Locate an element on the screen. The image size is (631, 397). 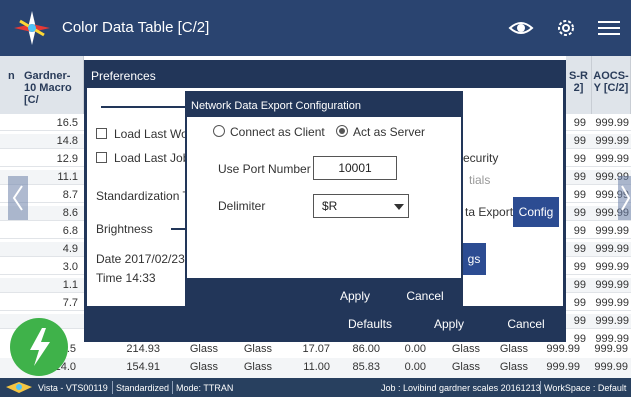
column-header-aocs-y: AOCS-Y [C/2] is located at coordinates (611, 85).